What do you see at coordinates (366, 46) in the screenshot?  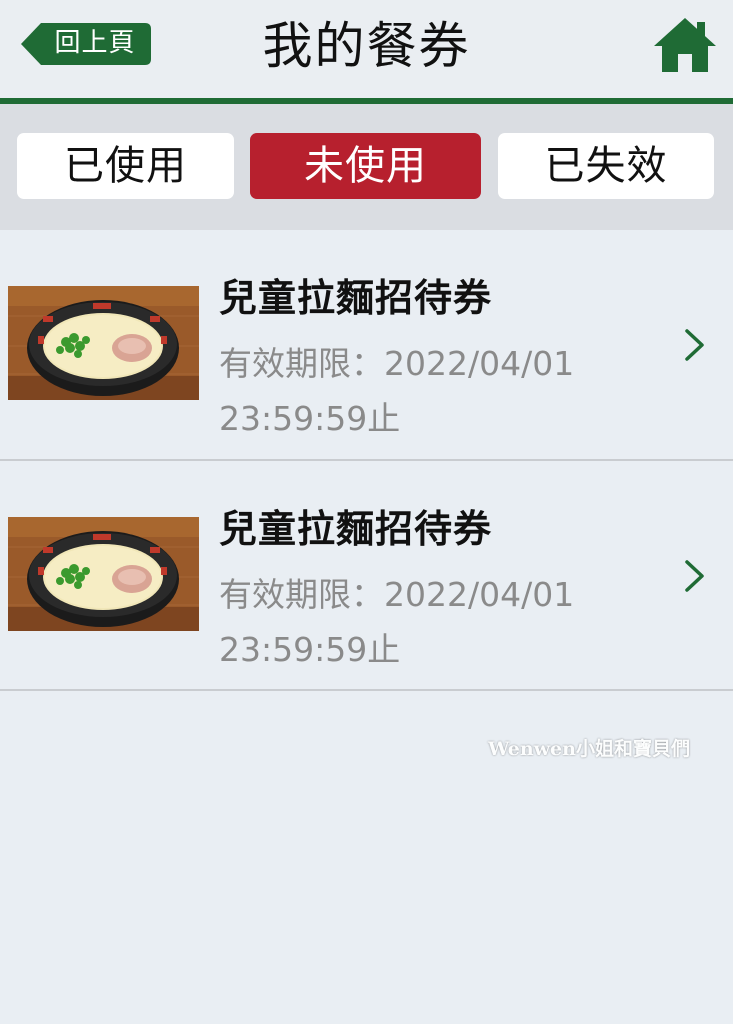 I see `page-title: 我的餐券` at bounding box center [366, 46].